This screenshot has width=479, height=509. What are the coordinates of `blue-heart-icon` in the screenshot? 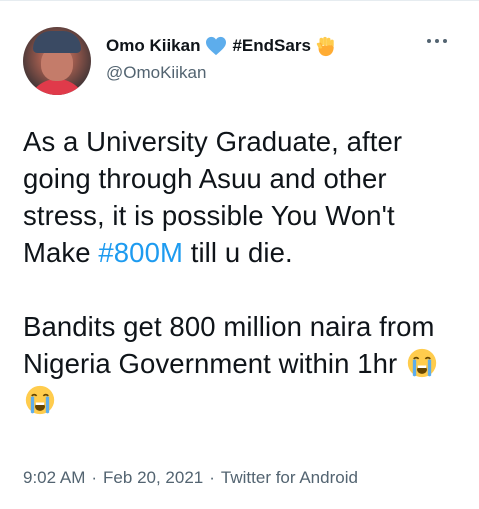 It's located at (216, 46).